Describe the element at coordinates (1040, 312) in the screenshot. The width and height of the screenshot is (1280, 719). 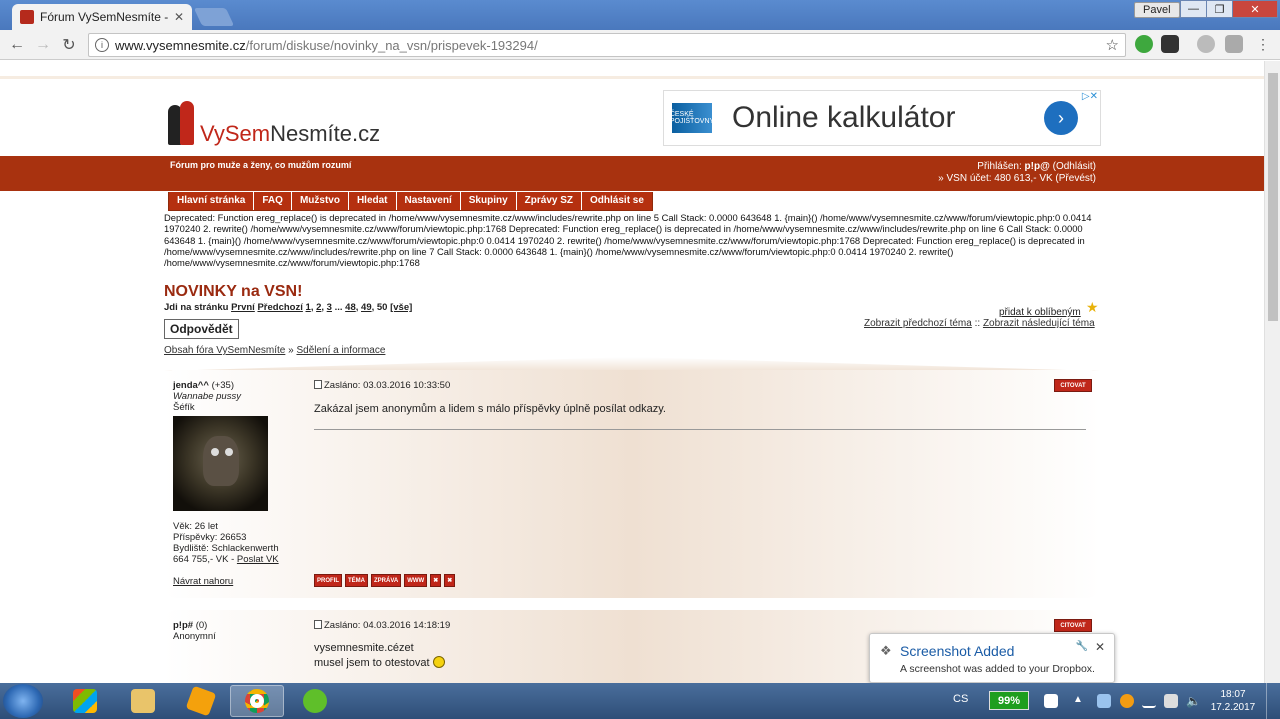
I see `add-favorite-link: přidat k oblíbeným` at that location.